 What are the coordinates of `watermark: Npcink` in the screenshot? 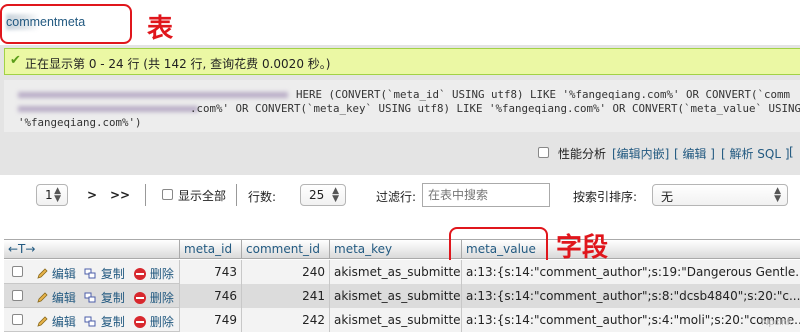 It's located at (776, 322).